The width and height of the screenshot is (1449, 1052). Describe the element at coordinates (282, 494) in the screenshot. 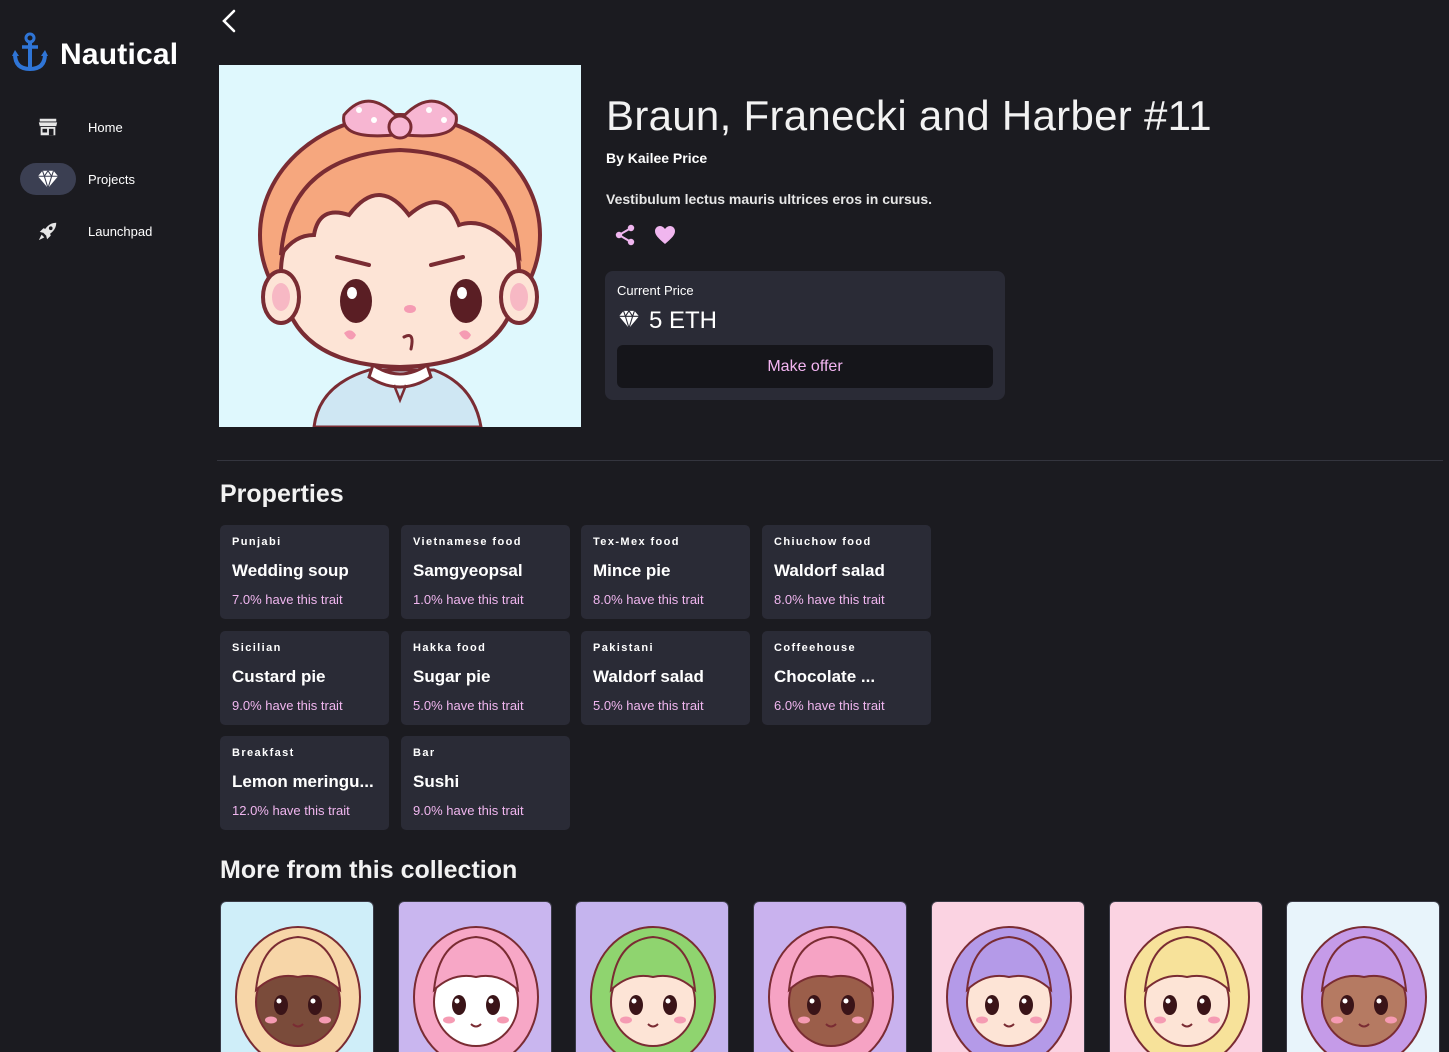

I see `properties-title: Properties` at that location.